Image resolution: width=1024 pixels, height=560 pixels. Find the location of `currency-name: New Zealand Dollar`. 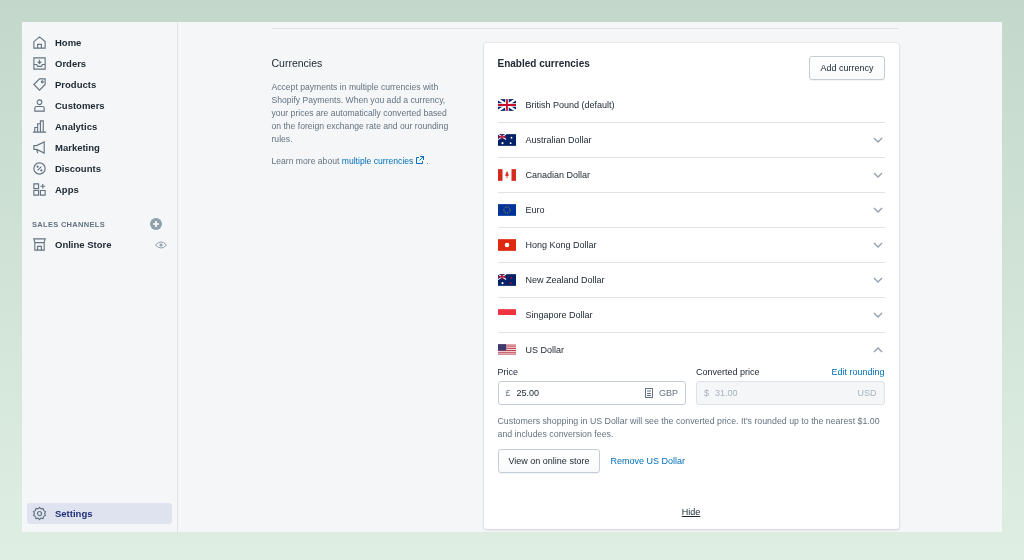

currency-name: New Zealand Dollar is located at coordinates (565, 280).